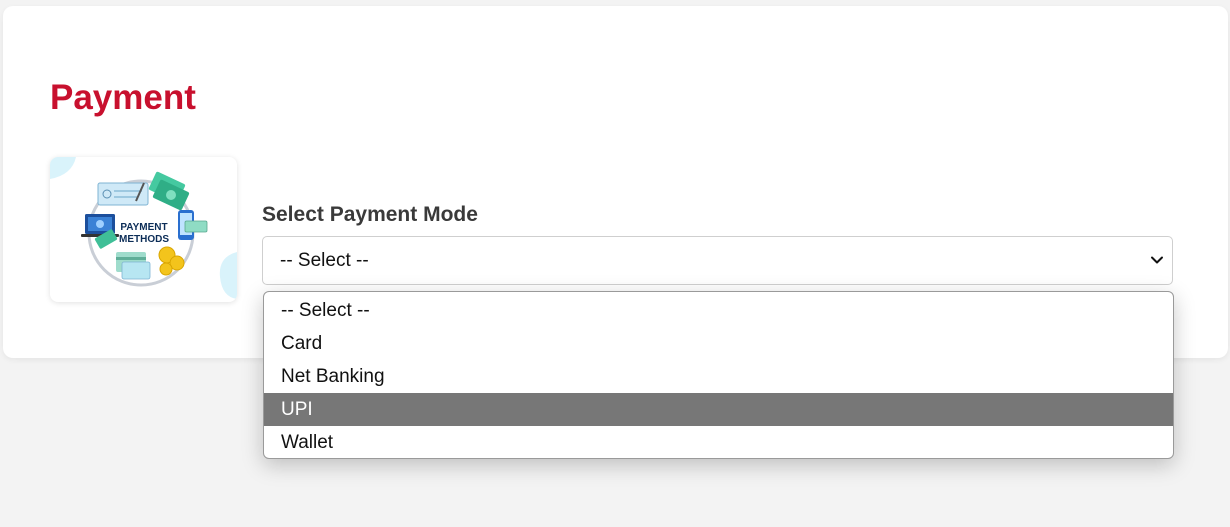 The height and width of the screenshot is (527, 1230). I want to click on payment-mode-select: -- Select --, so click(717, 260).